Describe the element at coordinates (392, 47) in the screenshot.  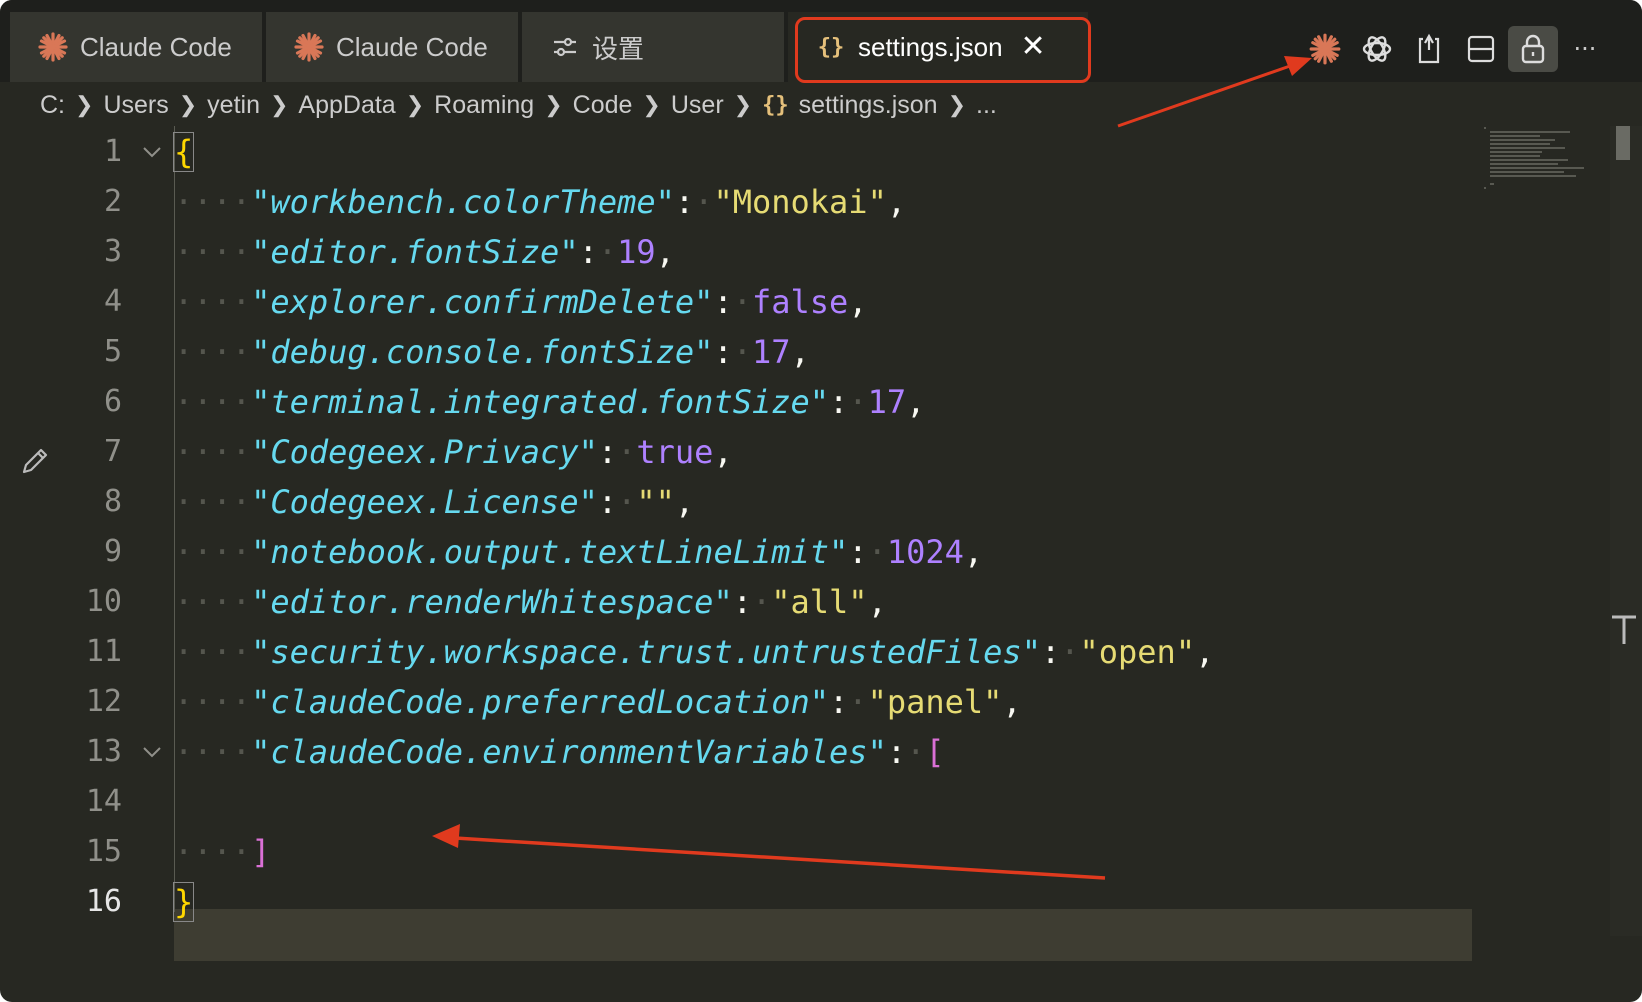
I see `tab-claude-code-2: Claude Code` at that location.